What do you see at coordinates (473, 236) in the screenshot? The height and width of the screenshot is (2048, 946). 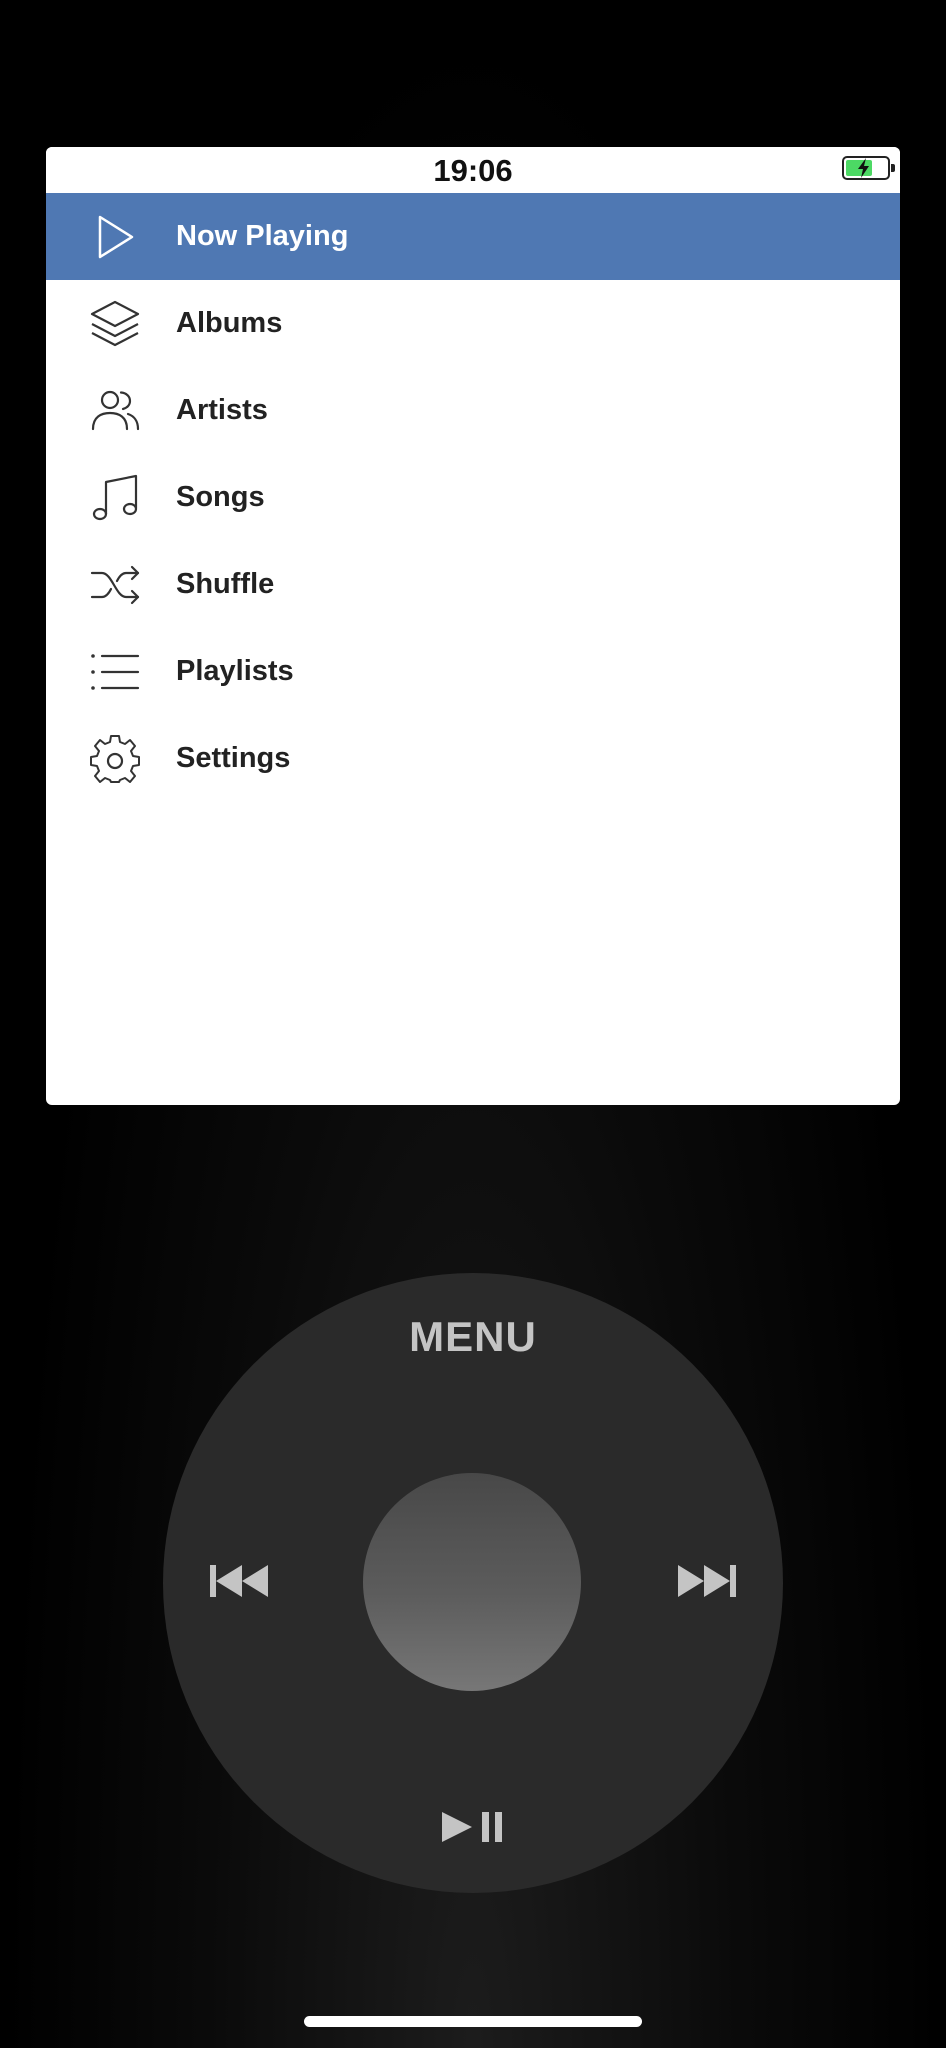 I see `menu-item-now-playing: Now Playing` at bounding box center [473, 236].